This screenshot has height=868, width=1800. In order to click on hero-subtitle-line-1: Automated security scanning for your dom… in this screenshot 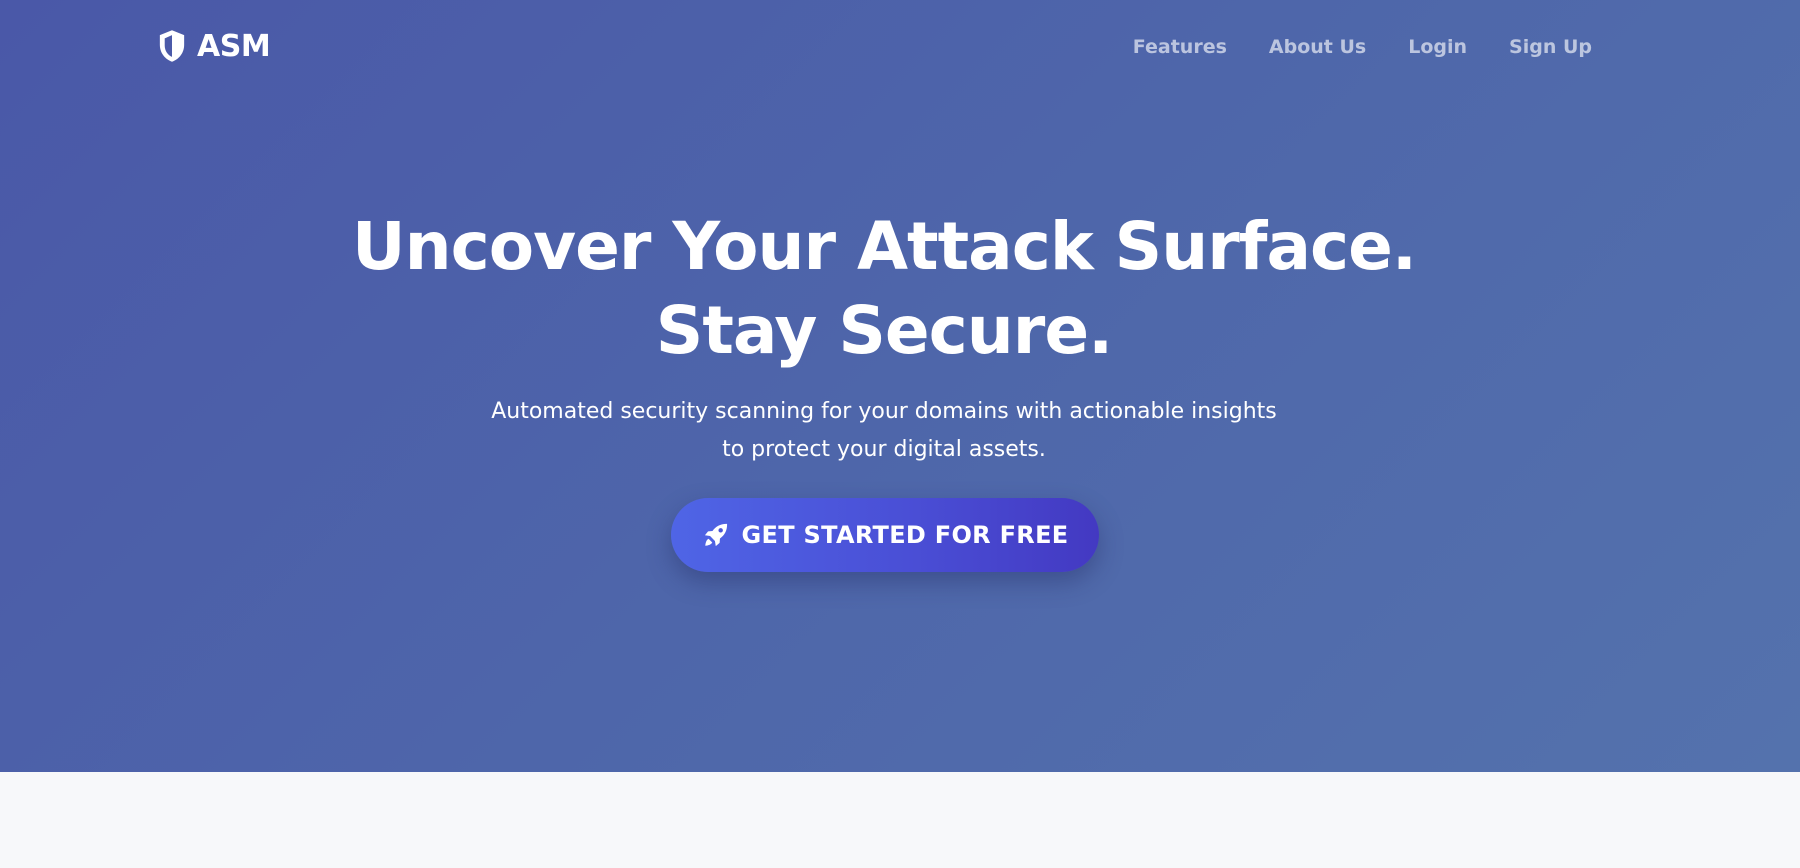, I will do `click(884, 411)`.